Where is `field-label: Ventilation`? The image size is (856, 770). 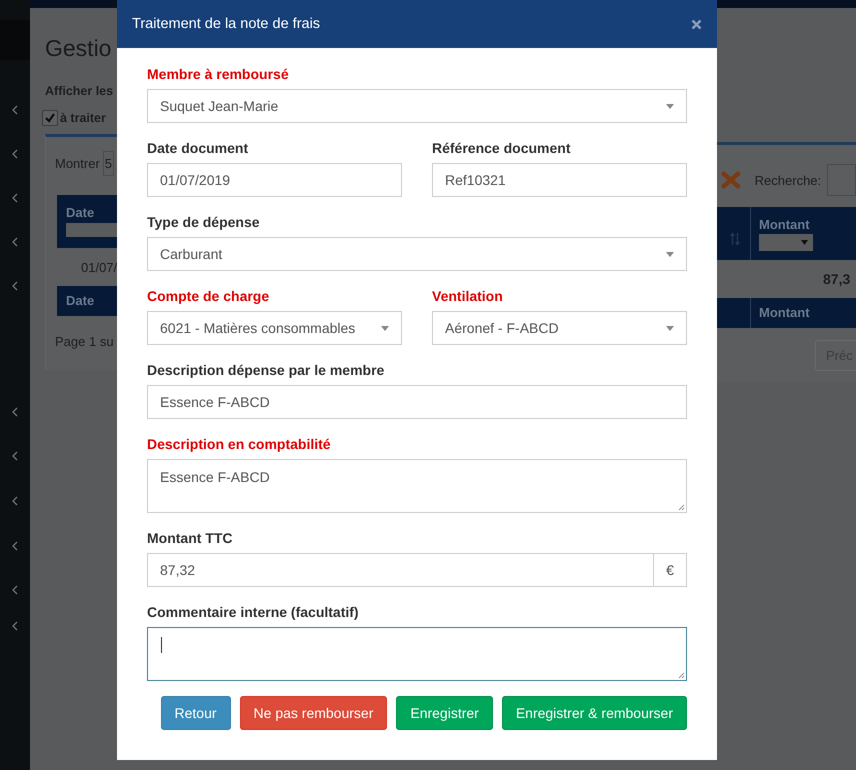 field-label: Ventilation is located at coordinates (467, 296).